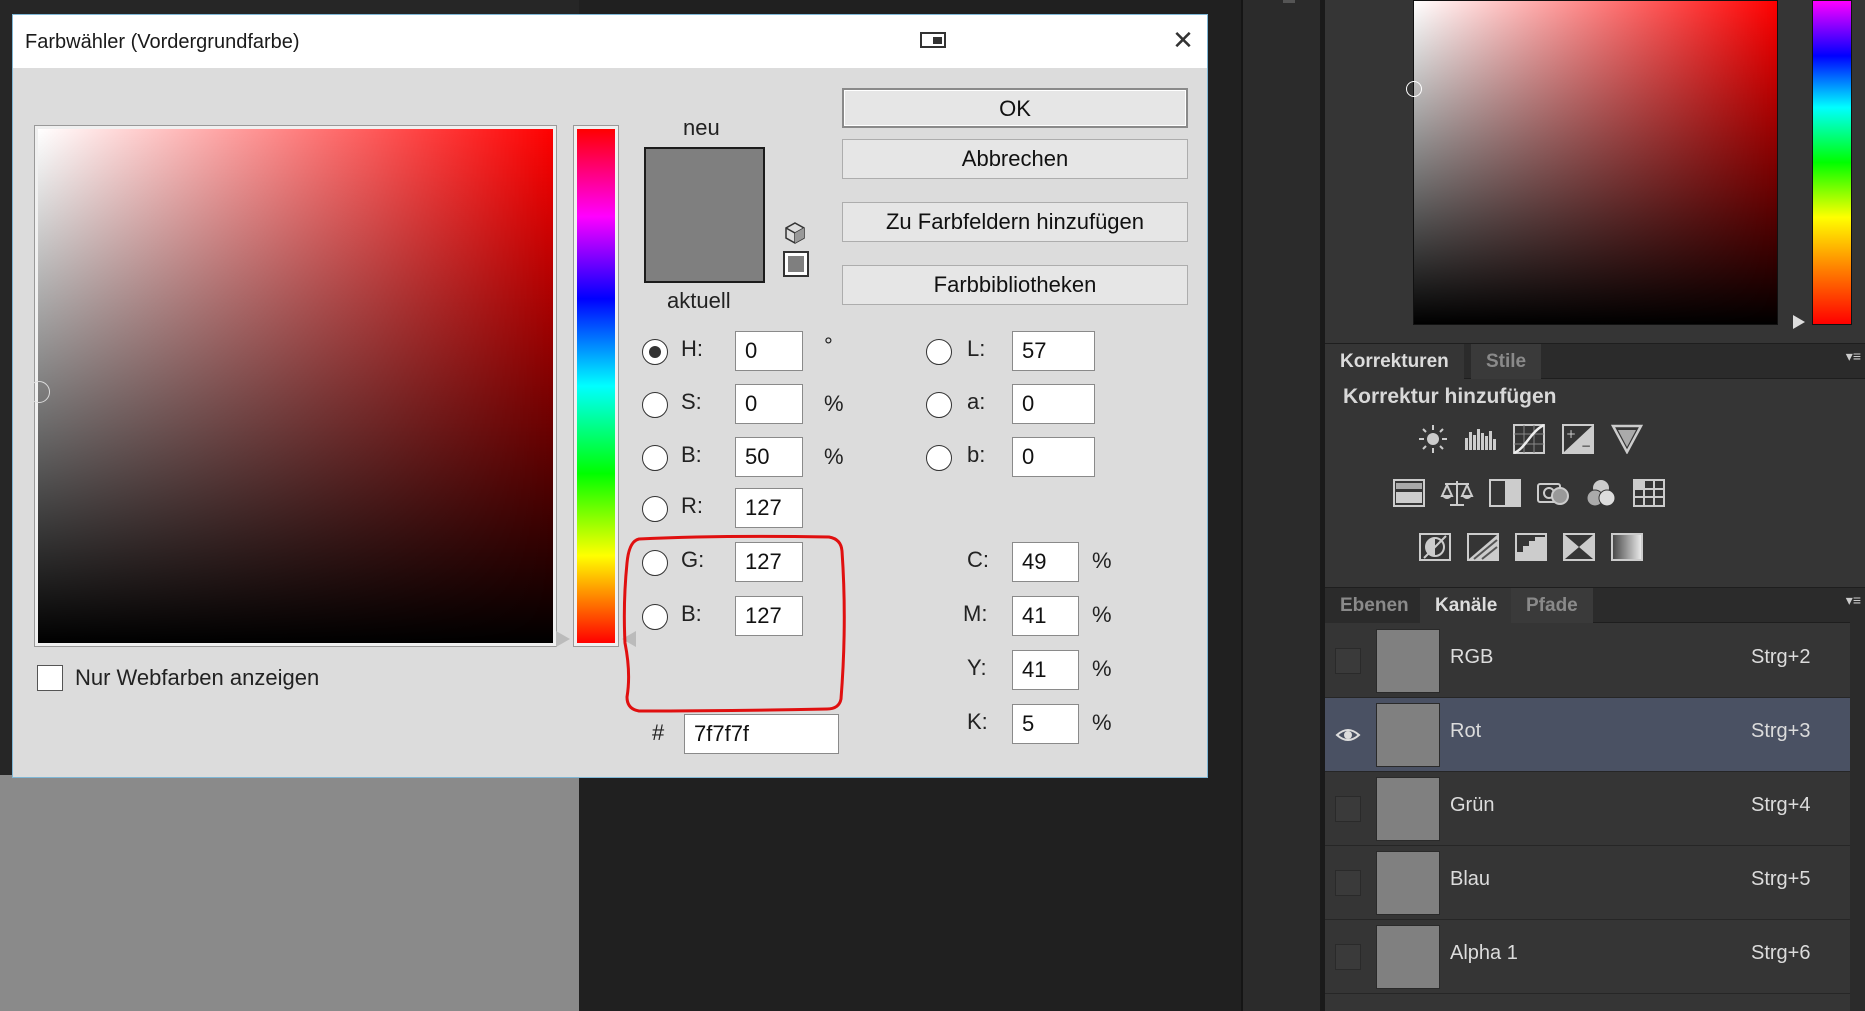 This screenshot has width=1865, height=1011. I want to click on new-color-label: neu, so click(701, 127).